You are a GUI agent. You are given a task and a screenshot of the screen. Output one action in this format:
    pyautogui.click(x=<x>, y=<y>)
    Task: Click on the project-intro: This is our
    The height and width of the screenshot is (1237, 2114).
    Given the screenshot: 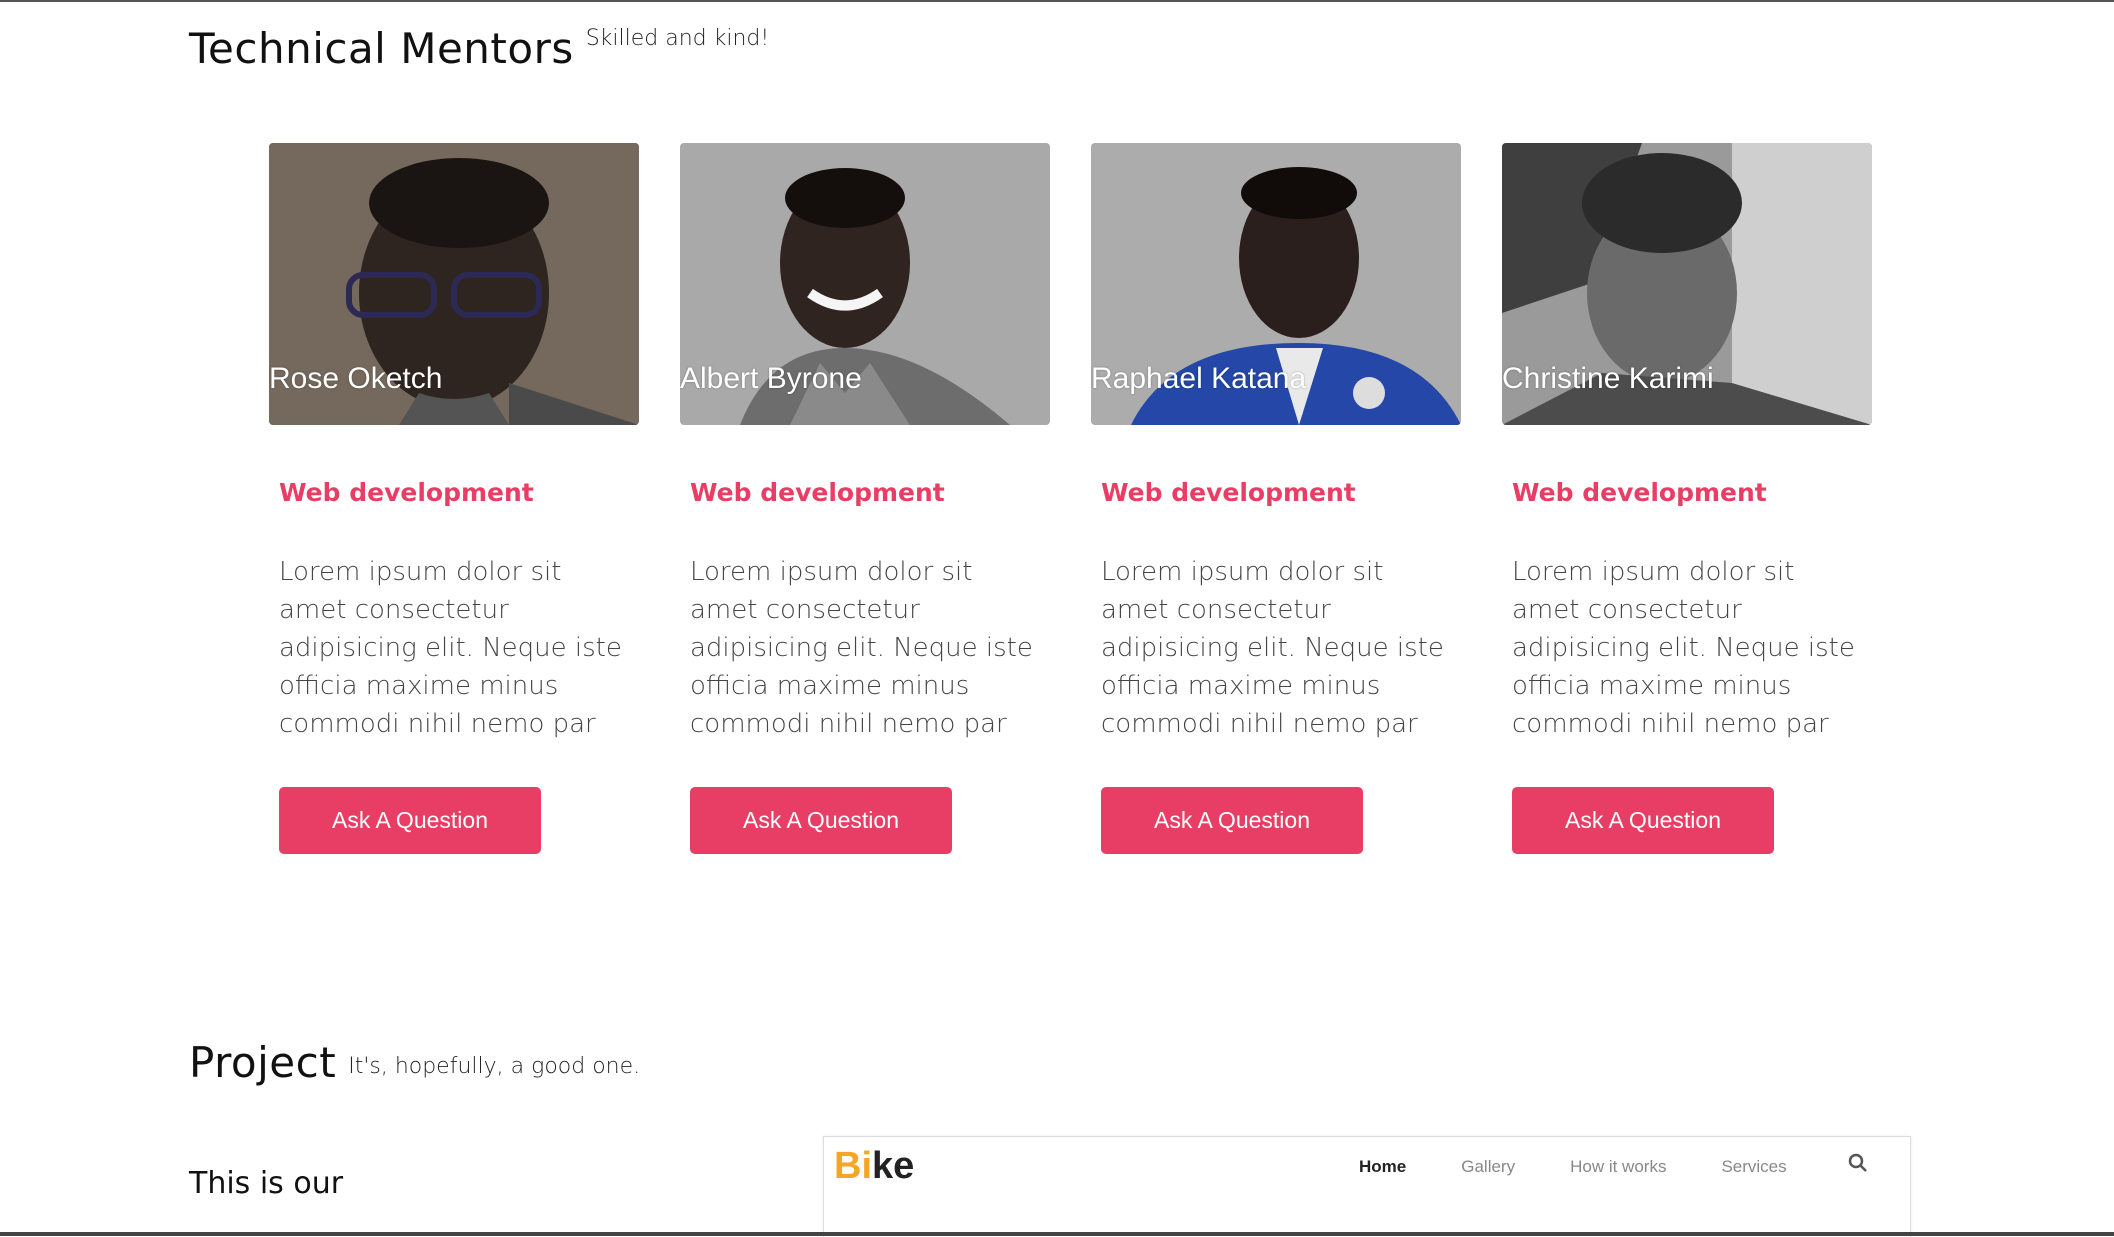 What is the action you would take?
    pyautogui.click(x=266, y=1183)
    